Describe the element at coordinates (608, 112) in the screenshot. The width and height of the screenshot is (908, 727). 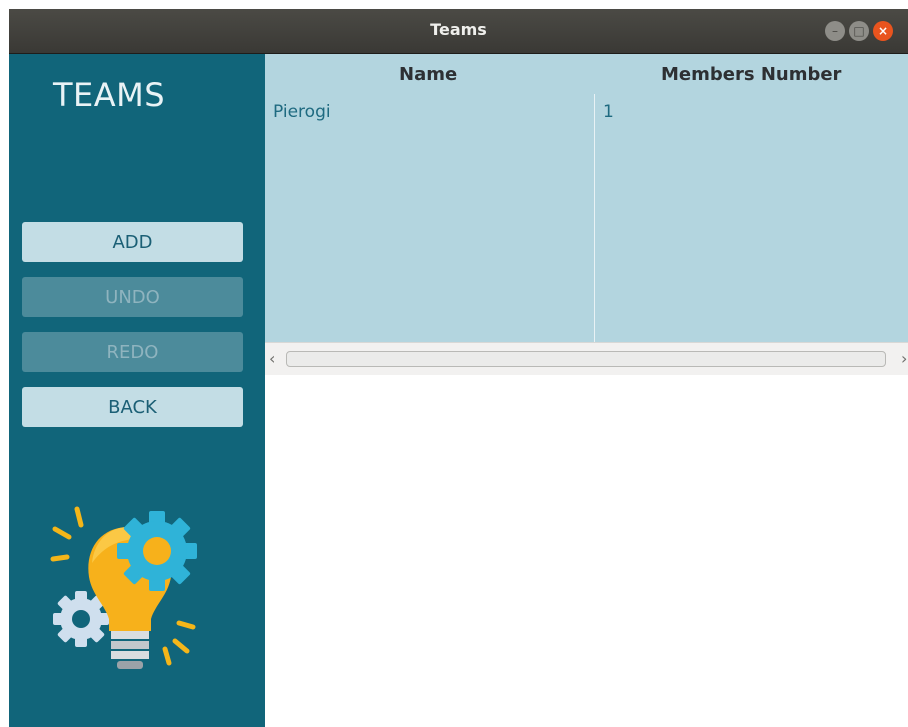
I see `table-cell-members: 1` at that location.